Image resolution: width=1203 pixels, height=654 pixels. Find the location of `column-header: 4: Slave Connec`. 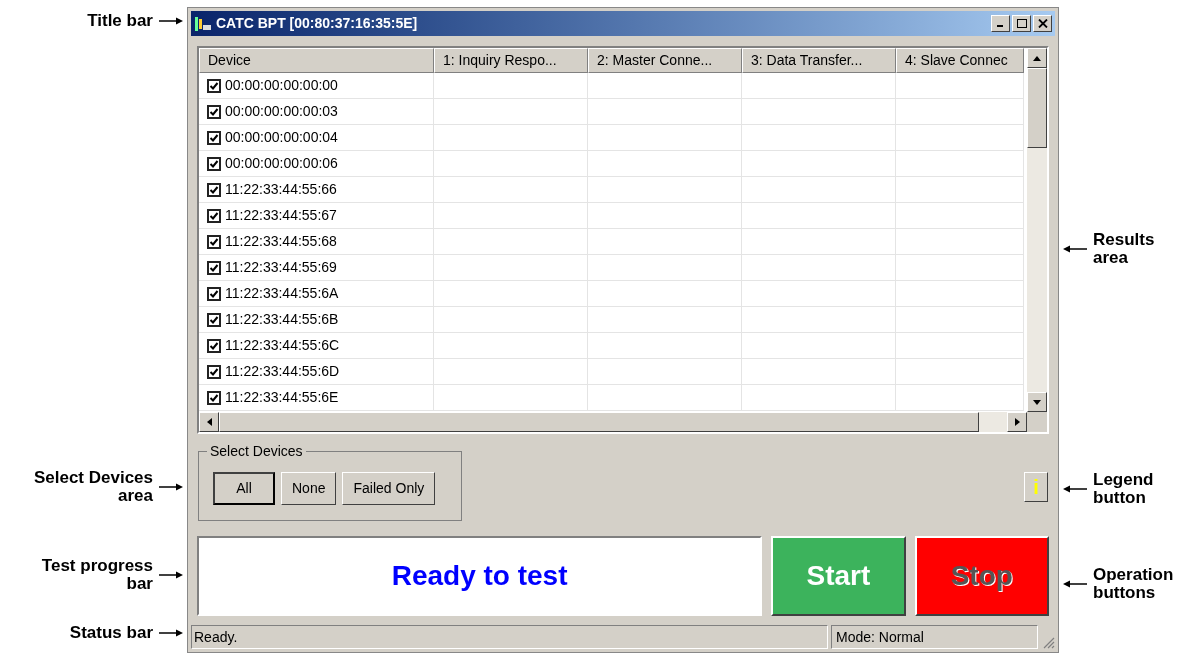

column-header: 4: Slave Connec is located at coordinates (960, 60).